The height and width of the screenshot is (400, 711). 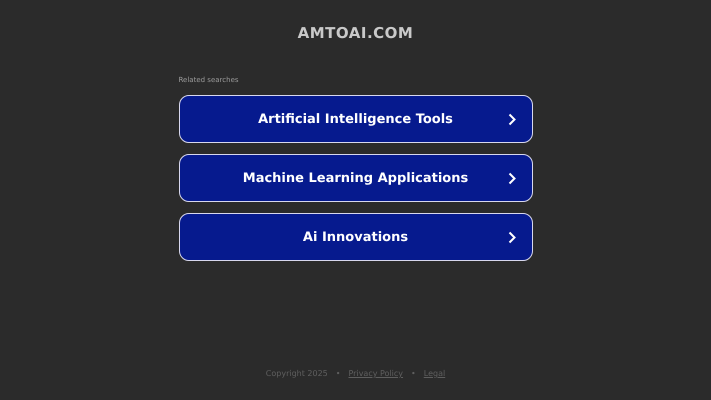 I want to click on site-title: AMTOAI.COM, so click(x=356, y=33).